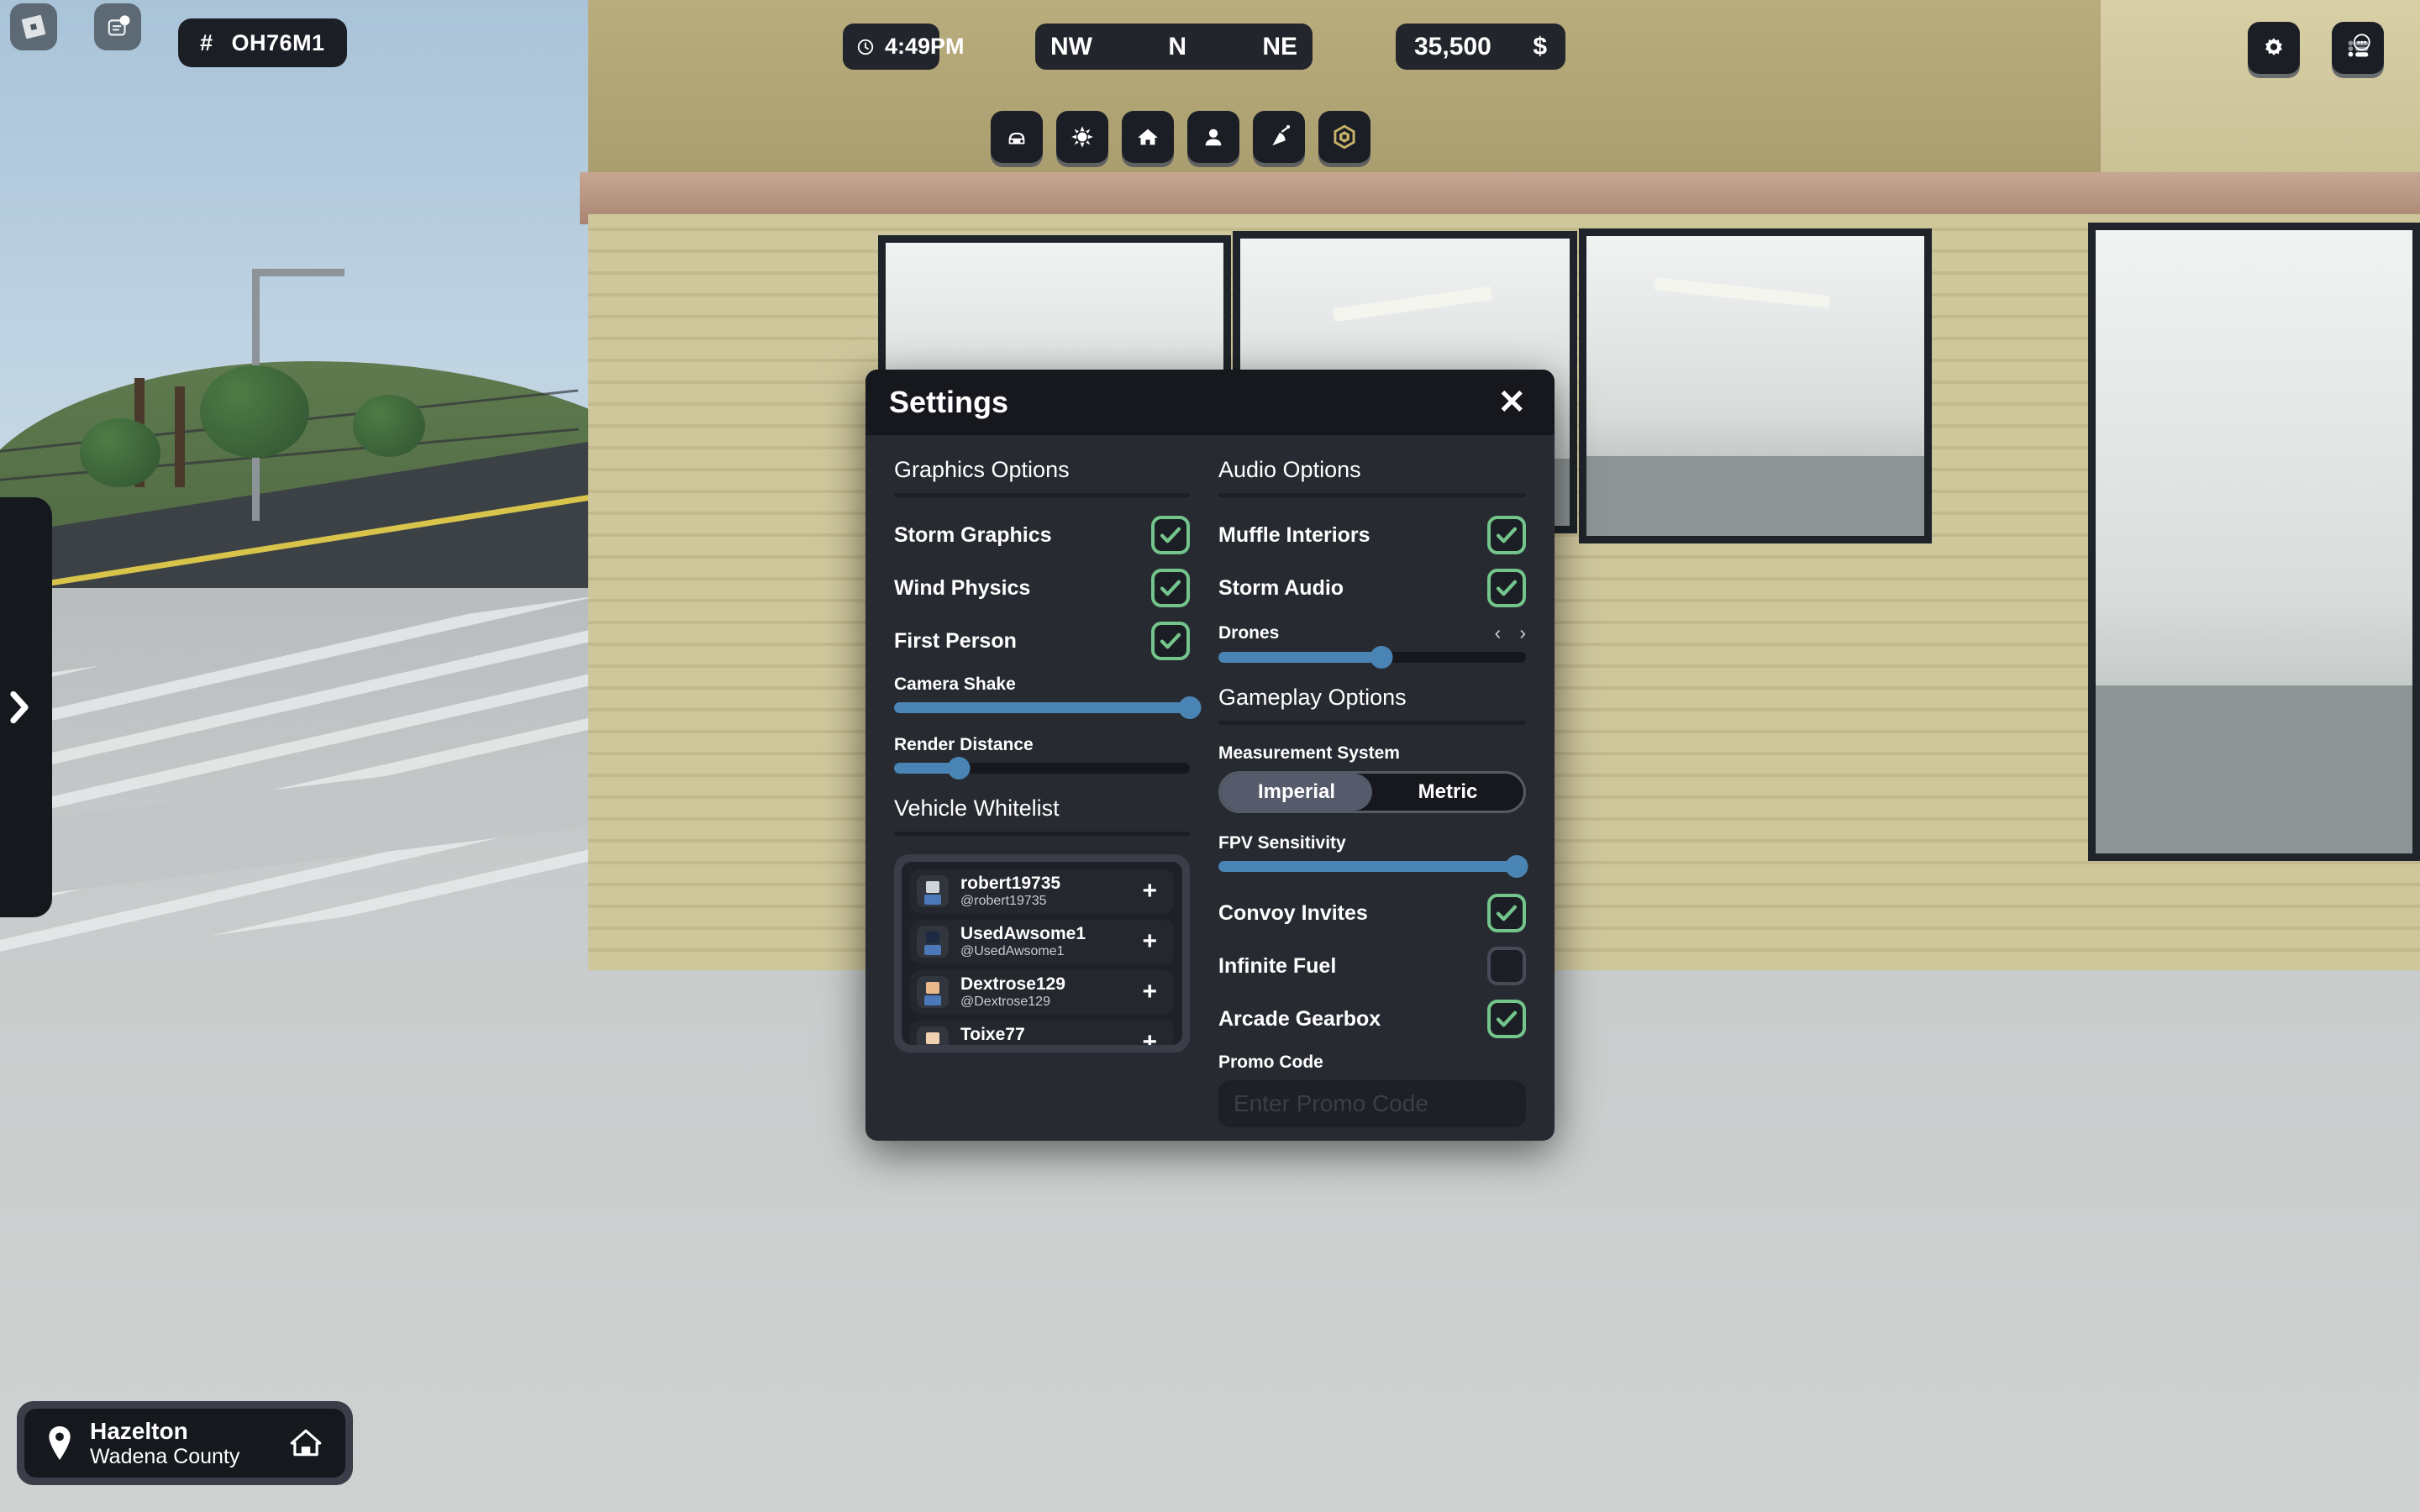 Image resolution: width=2420 pixels, height=1512 pixels. Describe the element at coordinates (1042, 641) in the screenshot. I see `toggle-row-first-person: First Person` at that location.